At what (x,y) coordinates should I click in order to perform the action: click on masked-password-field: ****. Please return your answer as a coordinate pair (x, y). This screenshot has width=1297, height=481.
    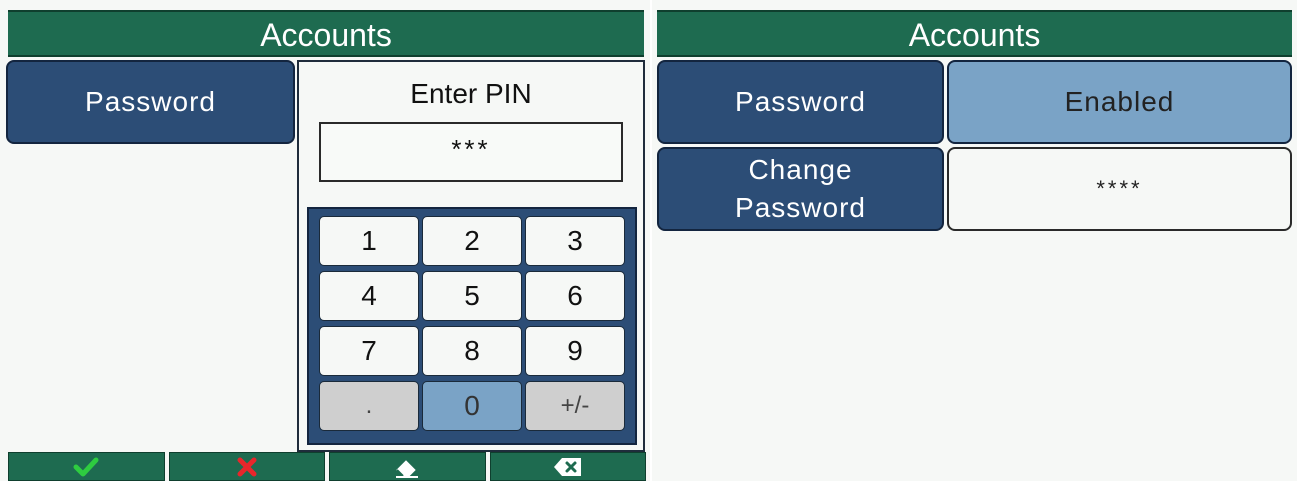
    Looking at the image, I should click on (1119, 189).